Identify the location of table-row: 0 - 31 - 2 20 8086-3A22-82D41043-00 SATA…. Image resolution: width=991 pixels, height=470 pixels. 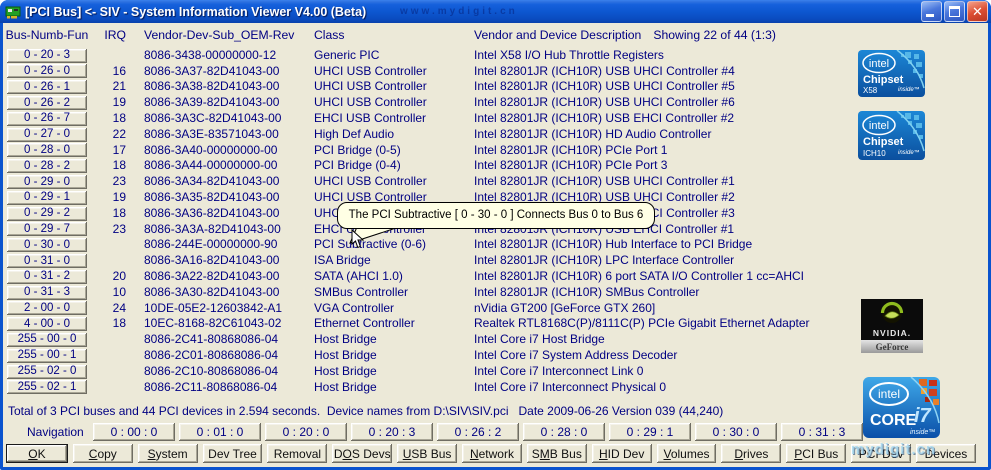
(496, 276).